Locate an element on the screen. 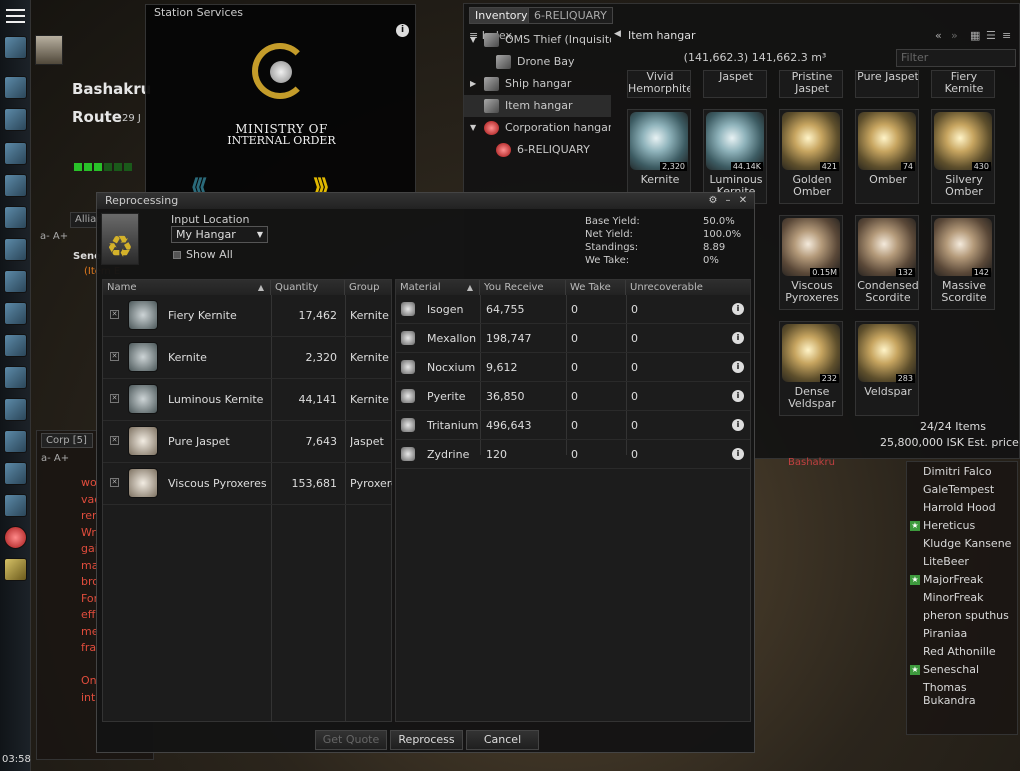 The width and height of the screenshot is (1020, 771). col-name-header: Name ▲ is located at coordinates (187, 287).